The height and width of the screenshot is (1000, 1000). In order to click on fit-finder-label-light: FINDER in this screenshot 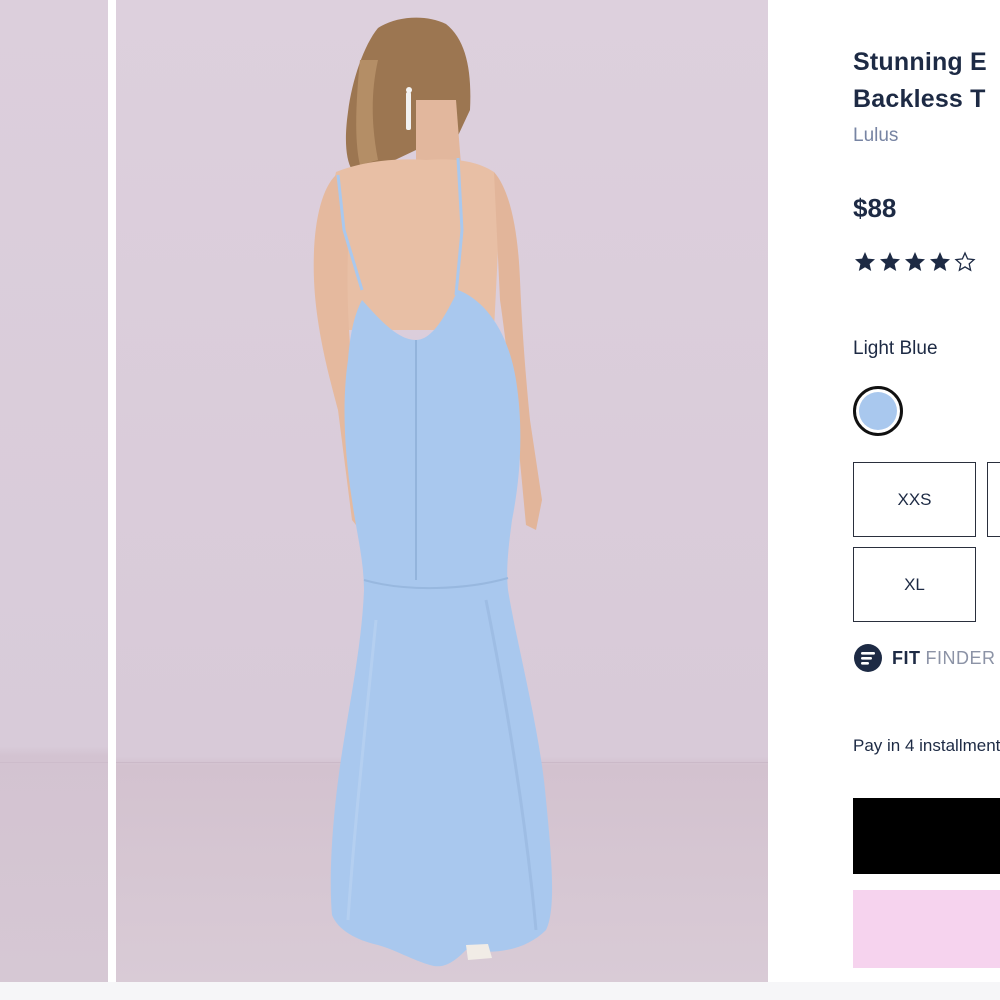, I will do `click(960, 657)`.